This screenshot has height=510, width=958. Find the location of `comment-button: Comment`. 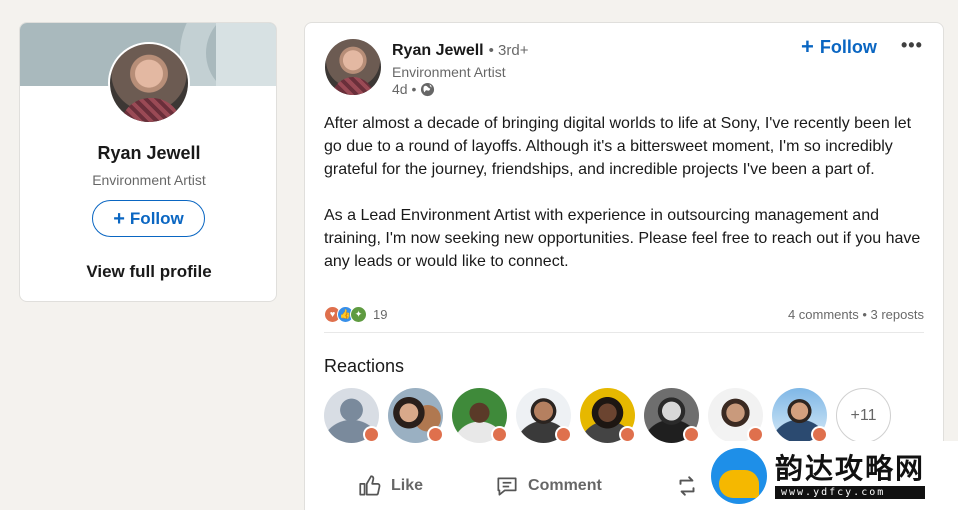

comment-button: Comment is located at coordinates (548, 486).